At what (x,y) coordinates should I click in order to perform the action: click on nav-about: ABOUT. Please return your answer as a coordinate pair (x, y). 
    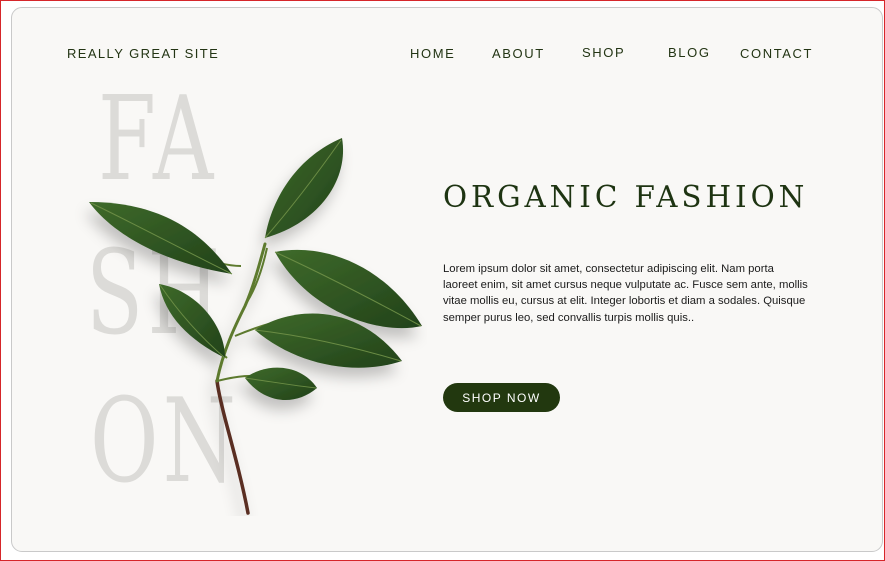
    Looking at the image, I should click on (518, 53).